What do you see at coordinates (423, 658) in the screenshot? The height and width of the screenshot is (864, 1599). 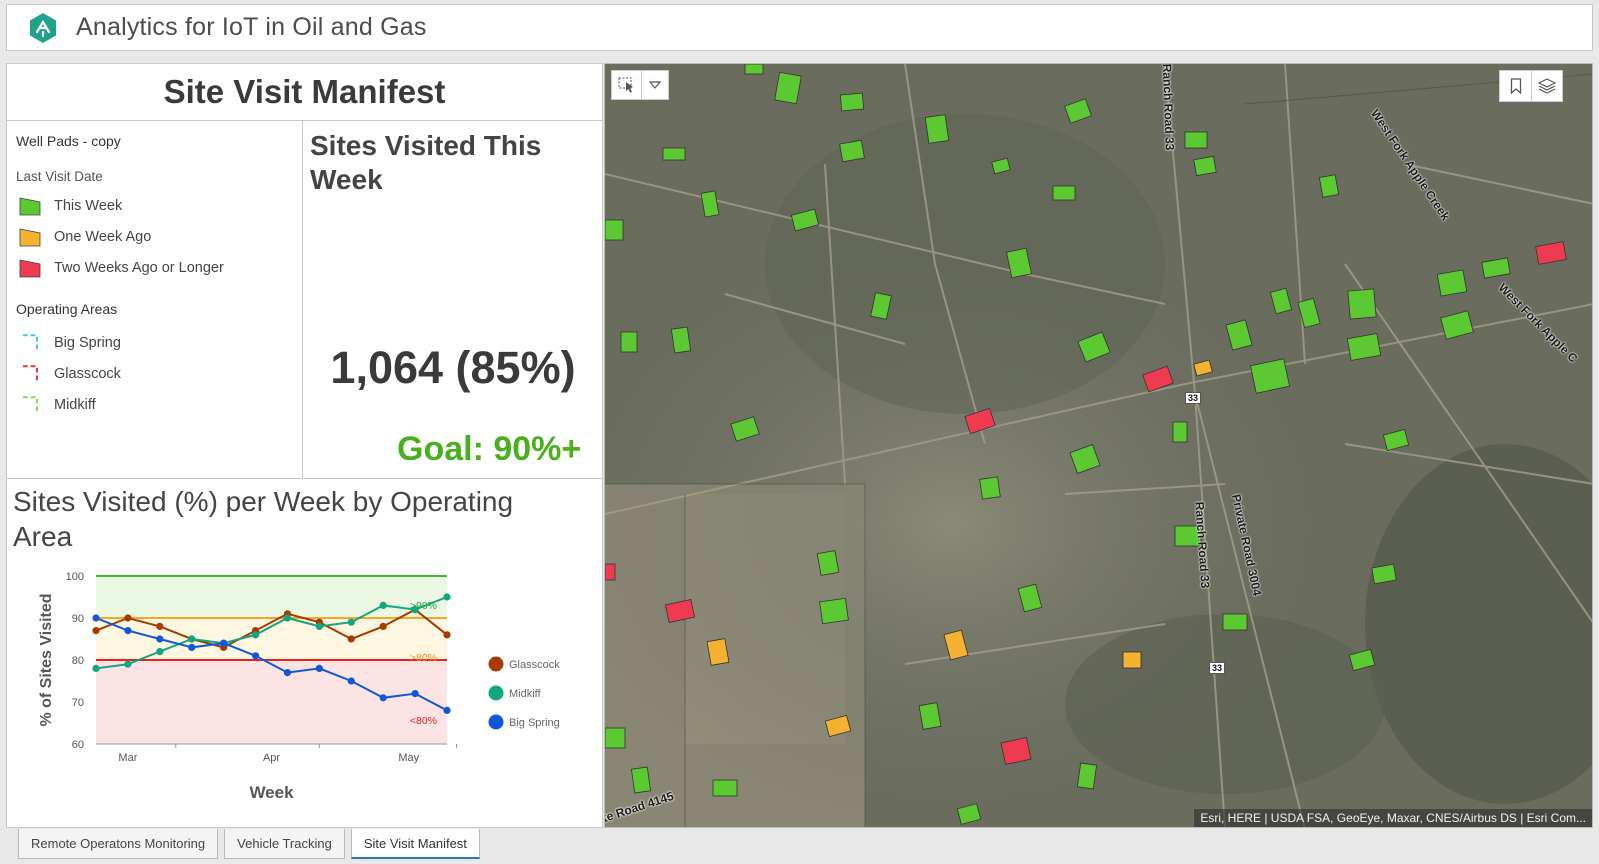 I see `threshold-label: >80%` at bounding box center [423, 658].